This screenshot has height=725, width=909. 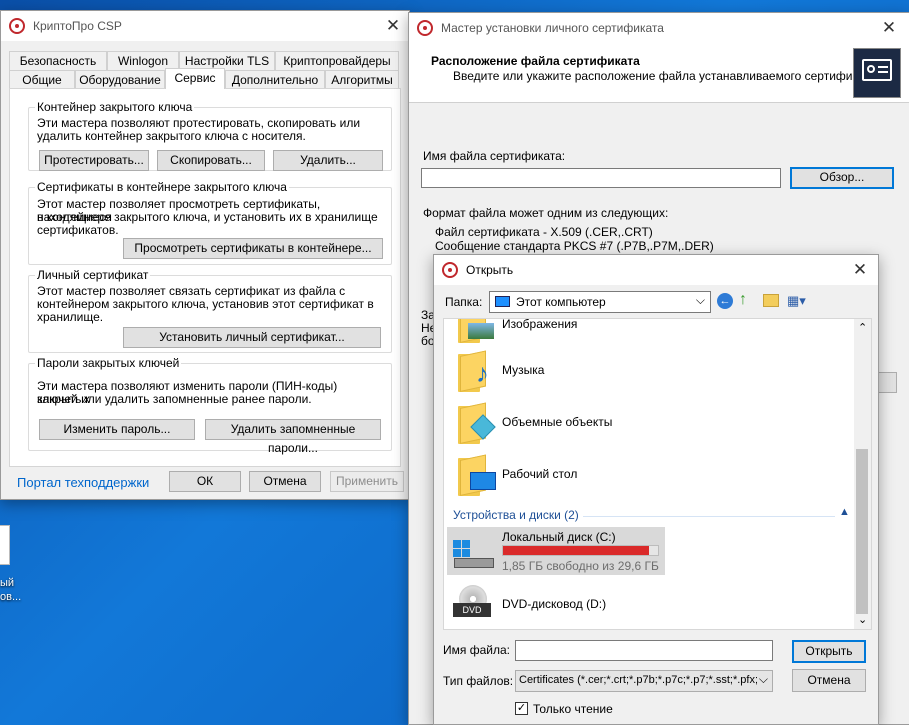 What do you see at coordinates (120, 79) in the screenshot?
I see `tab-hardware: Оборудование` at bounding box center [120, 79].